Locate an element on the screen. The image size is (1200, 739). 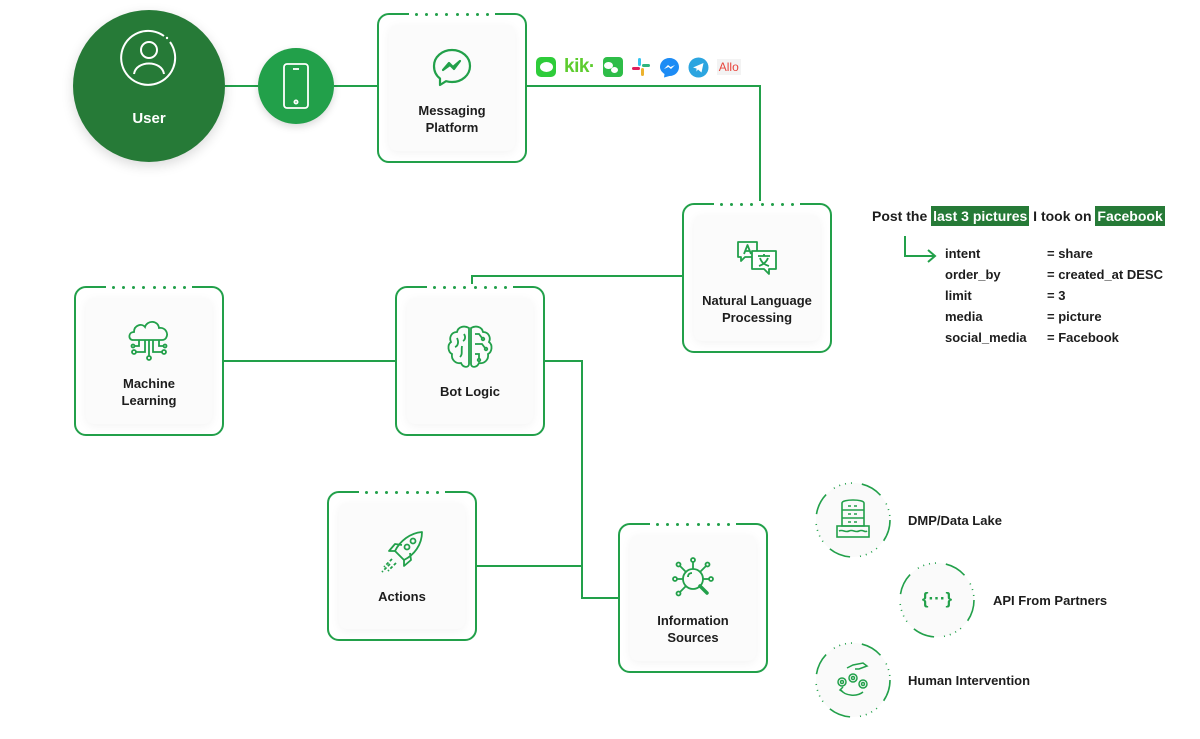
cloud-network-icon is located at coordinates (148, 340).